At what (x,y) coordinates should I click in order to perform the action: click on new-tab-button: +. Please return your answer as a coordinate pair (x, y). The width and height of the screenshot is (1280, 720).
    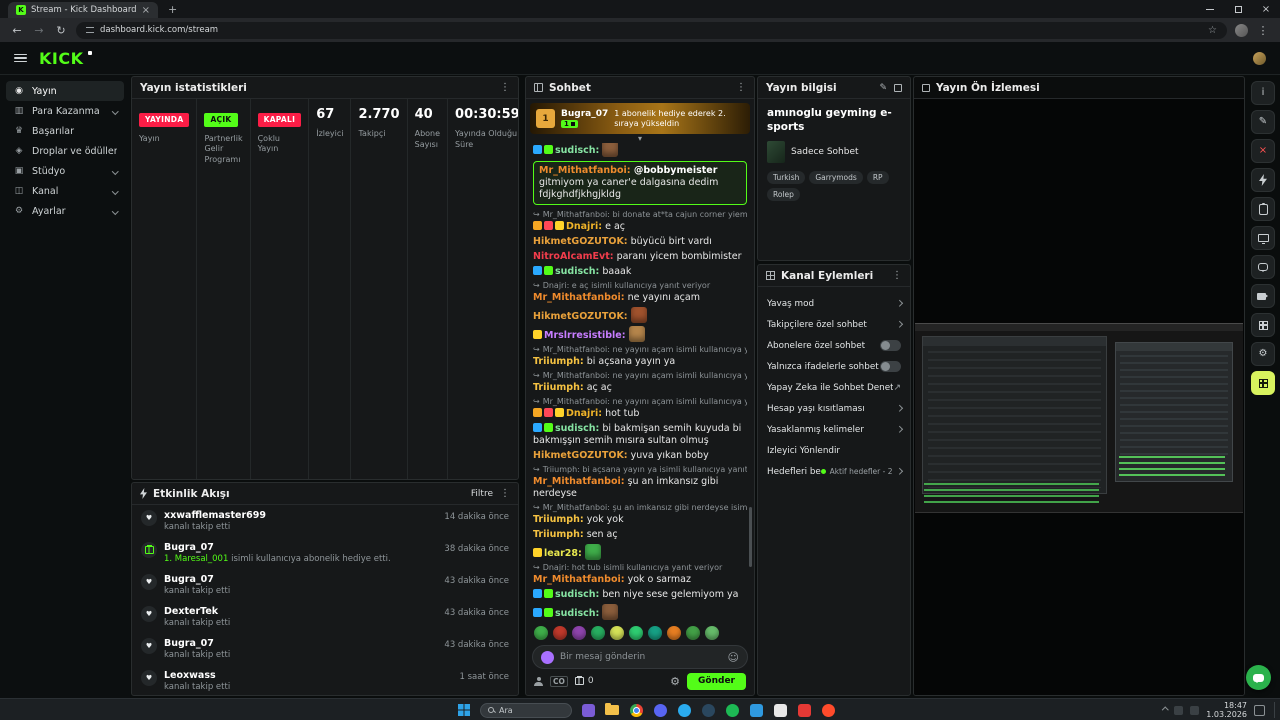
    Looking at the image, I should click on (172, 10).